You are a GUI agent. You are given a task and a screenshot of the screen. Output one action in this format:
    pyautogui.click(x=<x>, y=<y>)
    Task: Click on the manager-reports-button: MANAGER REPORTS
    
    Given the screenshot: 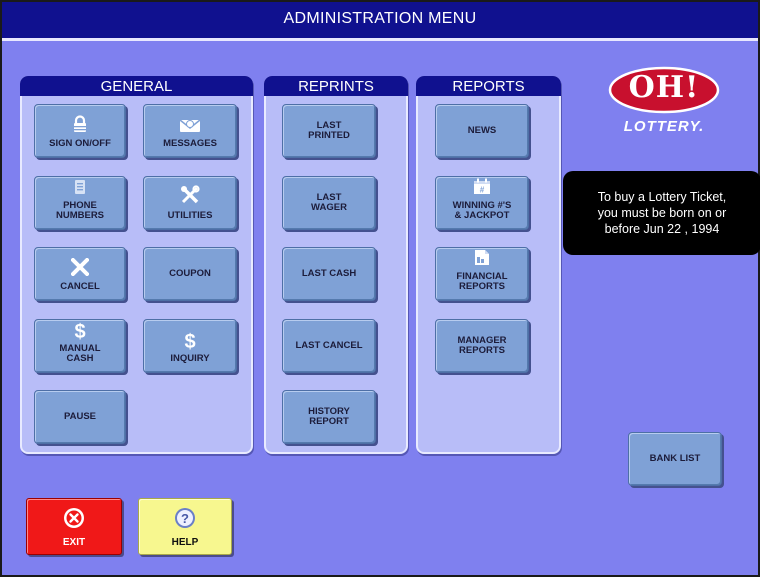 What is the action you would take?
    pyautogui.click(x=482, y=346)
    